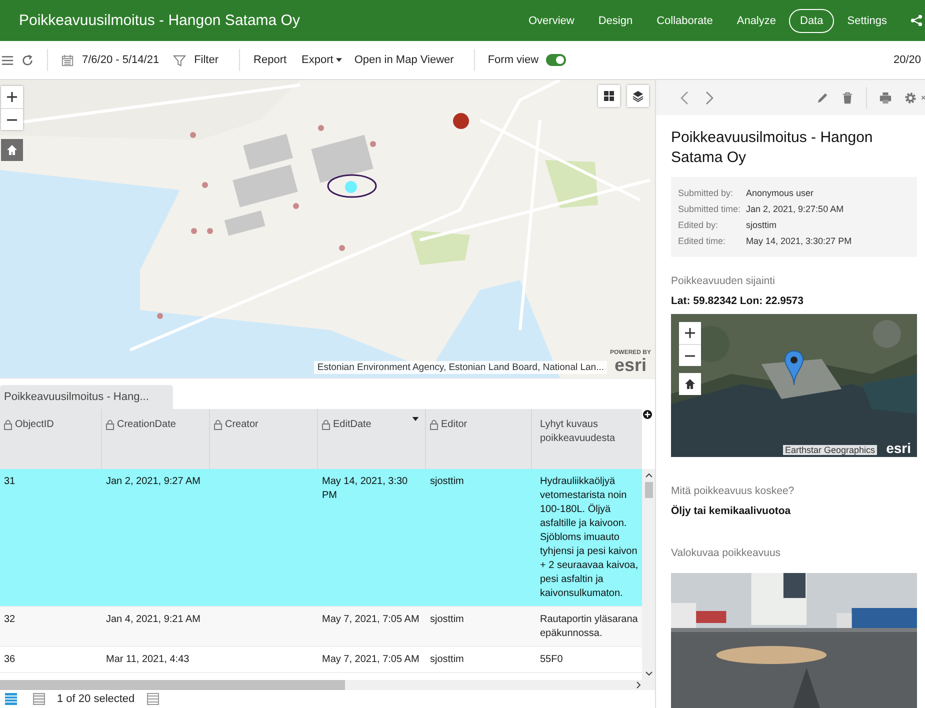 The height and width of the screenshot is (708, 925). What do you see at coordinates (10, 619) in the screenshot?
I see `table-cell: 32` at bounding box center [10, 619].